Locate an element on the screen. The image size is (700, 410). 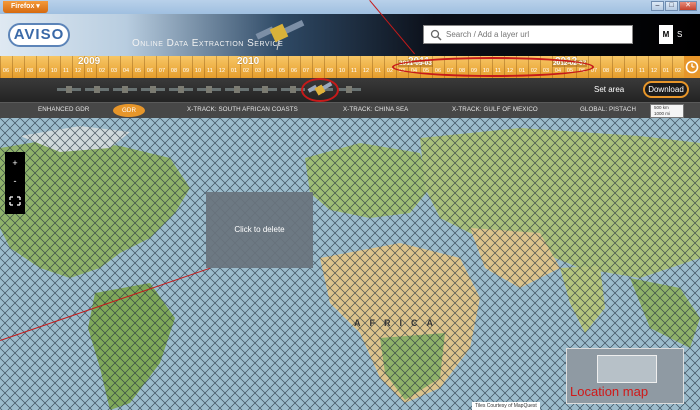
tab-x-track-south-african-coasts: X-TRACK: SOUTH AFRICAN COASTS is located at coordinates (242, 109).